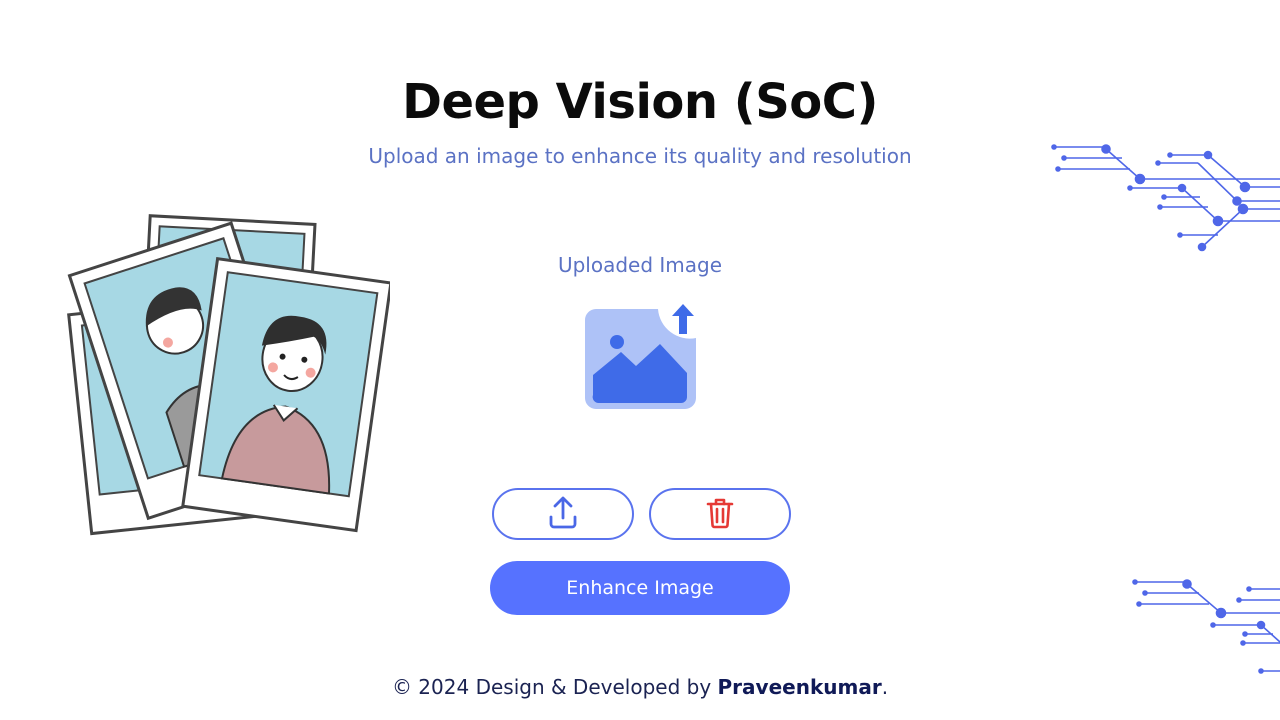 Image resolution: width=1280 pixels, height=720 pixels. I want to click on upload-button, so click(563, 514).